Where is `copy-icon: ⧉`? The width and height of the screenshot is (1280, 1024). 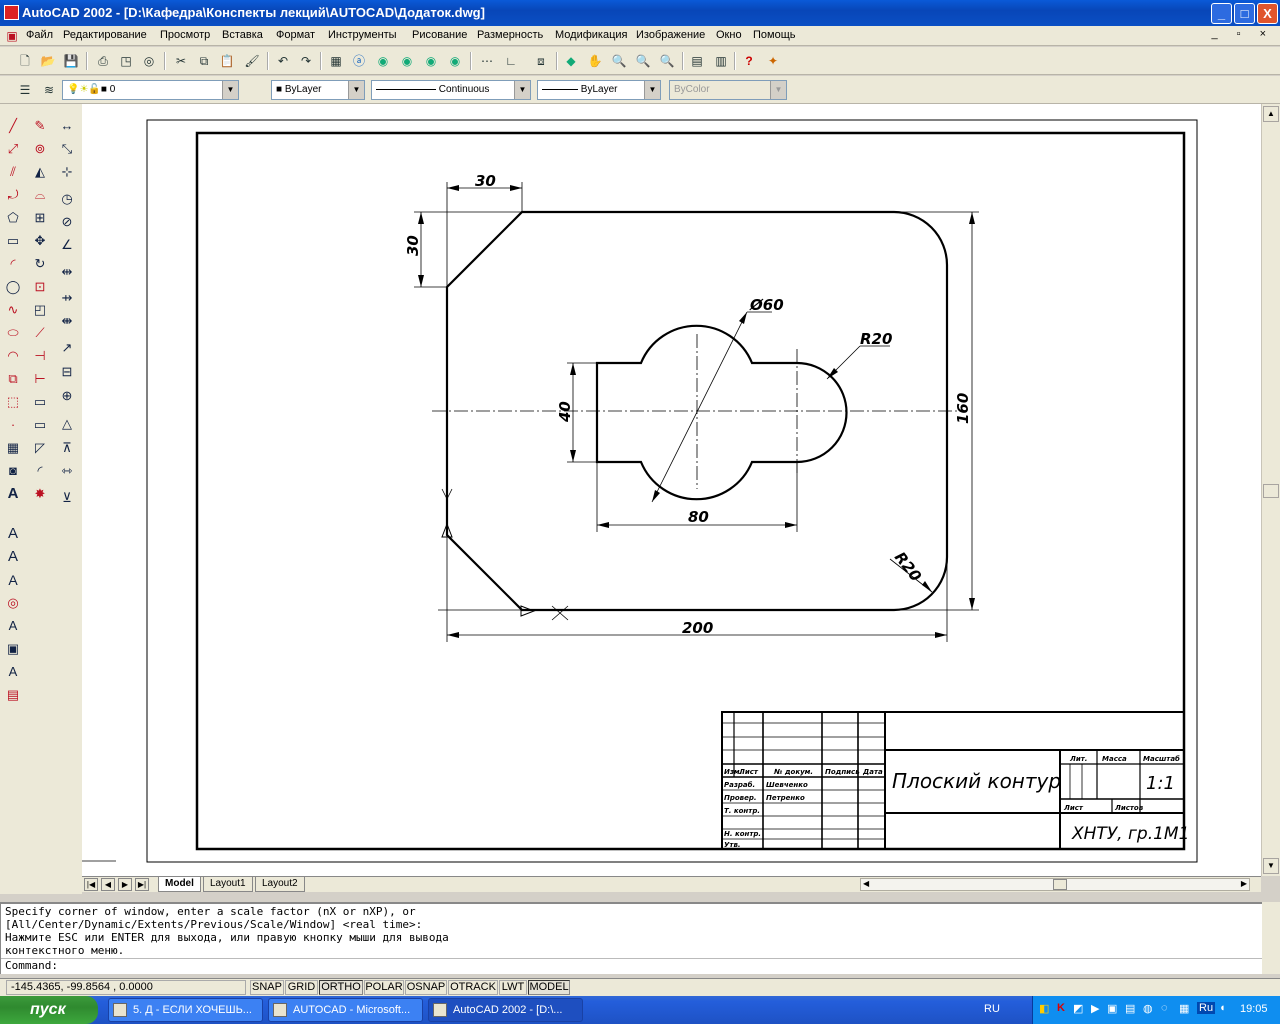
copy-icon: ⧉ is located at coordinates (204, 61).